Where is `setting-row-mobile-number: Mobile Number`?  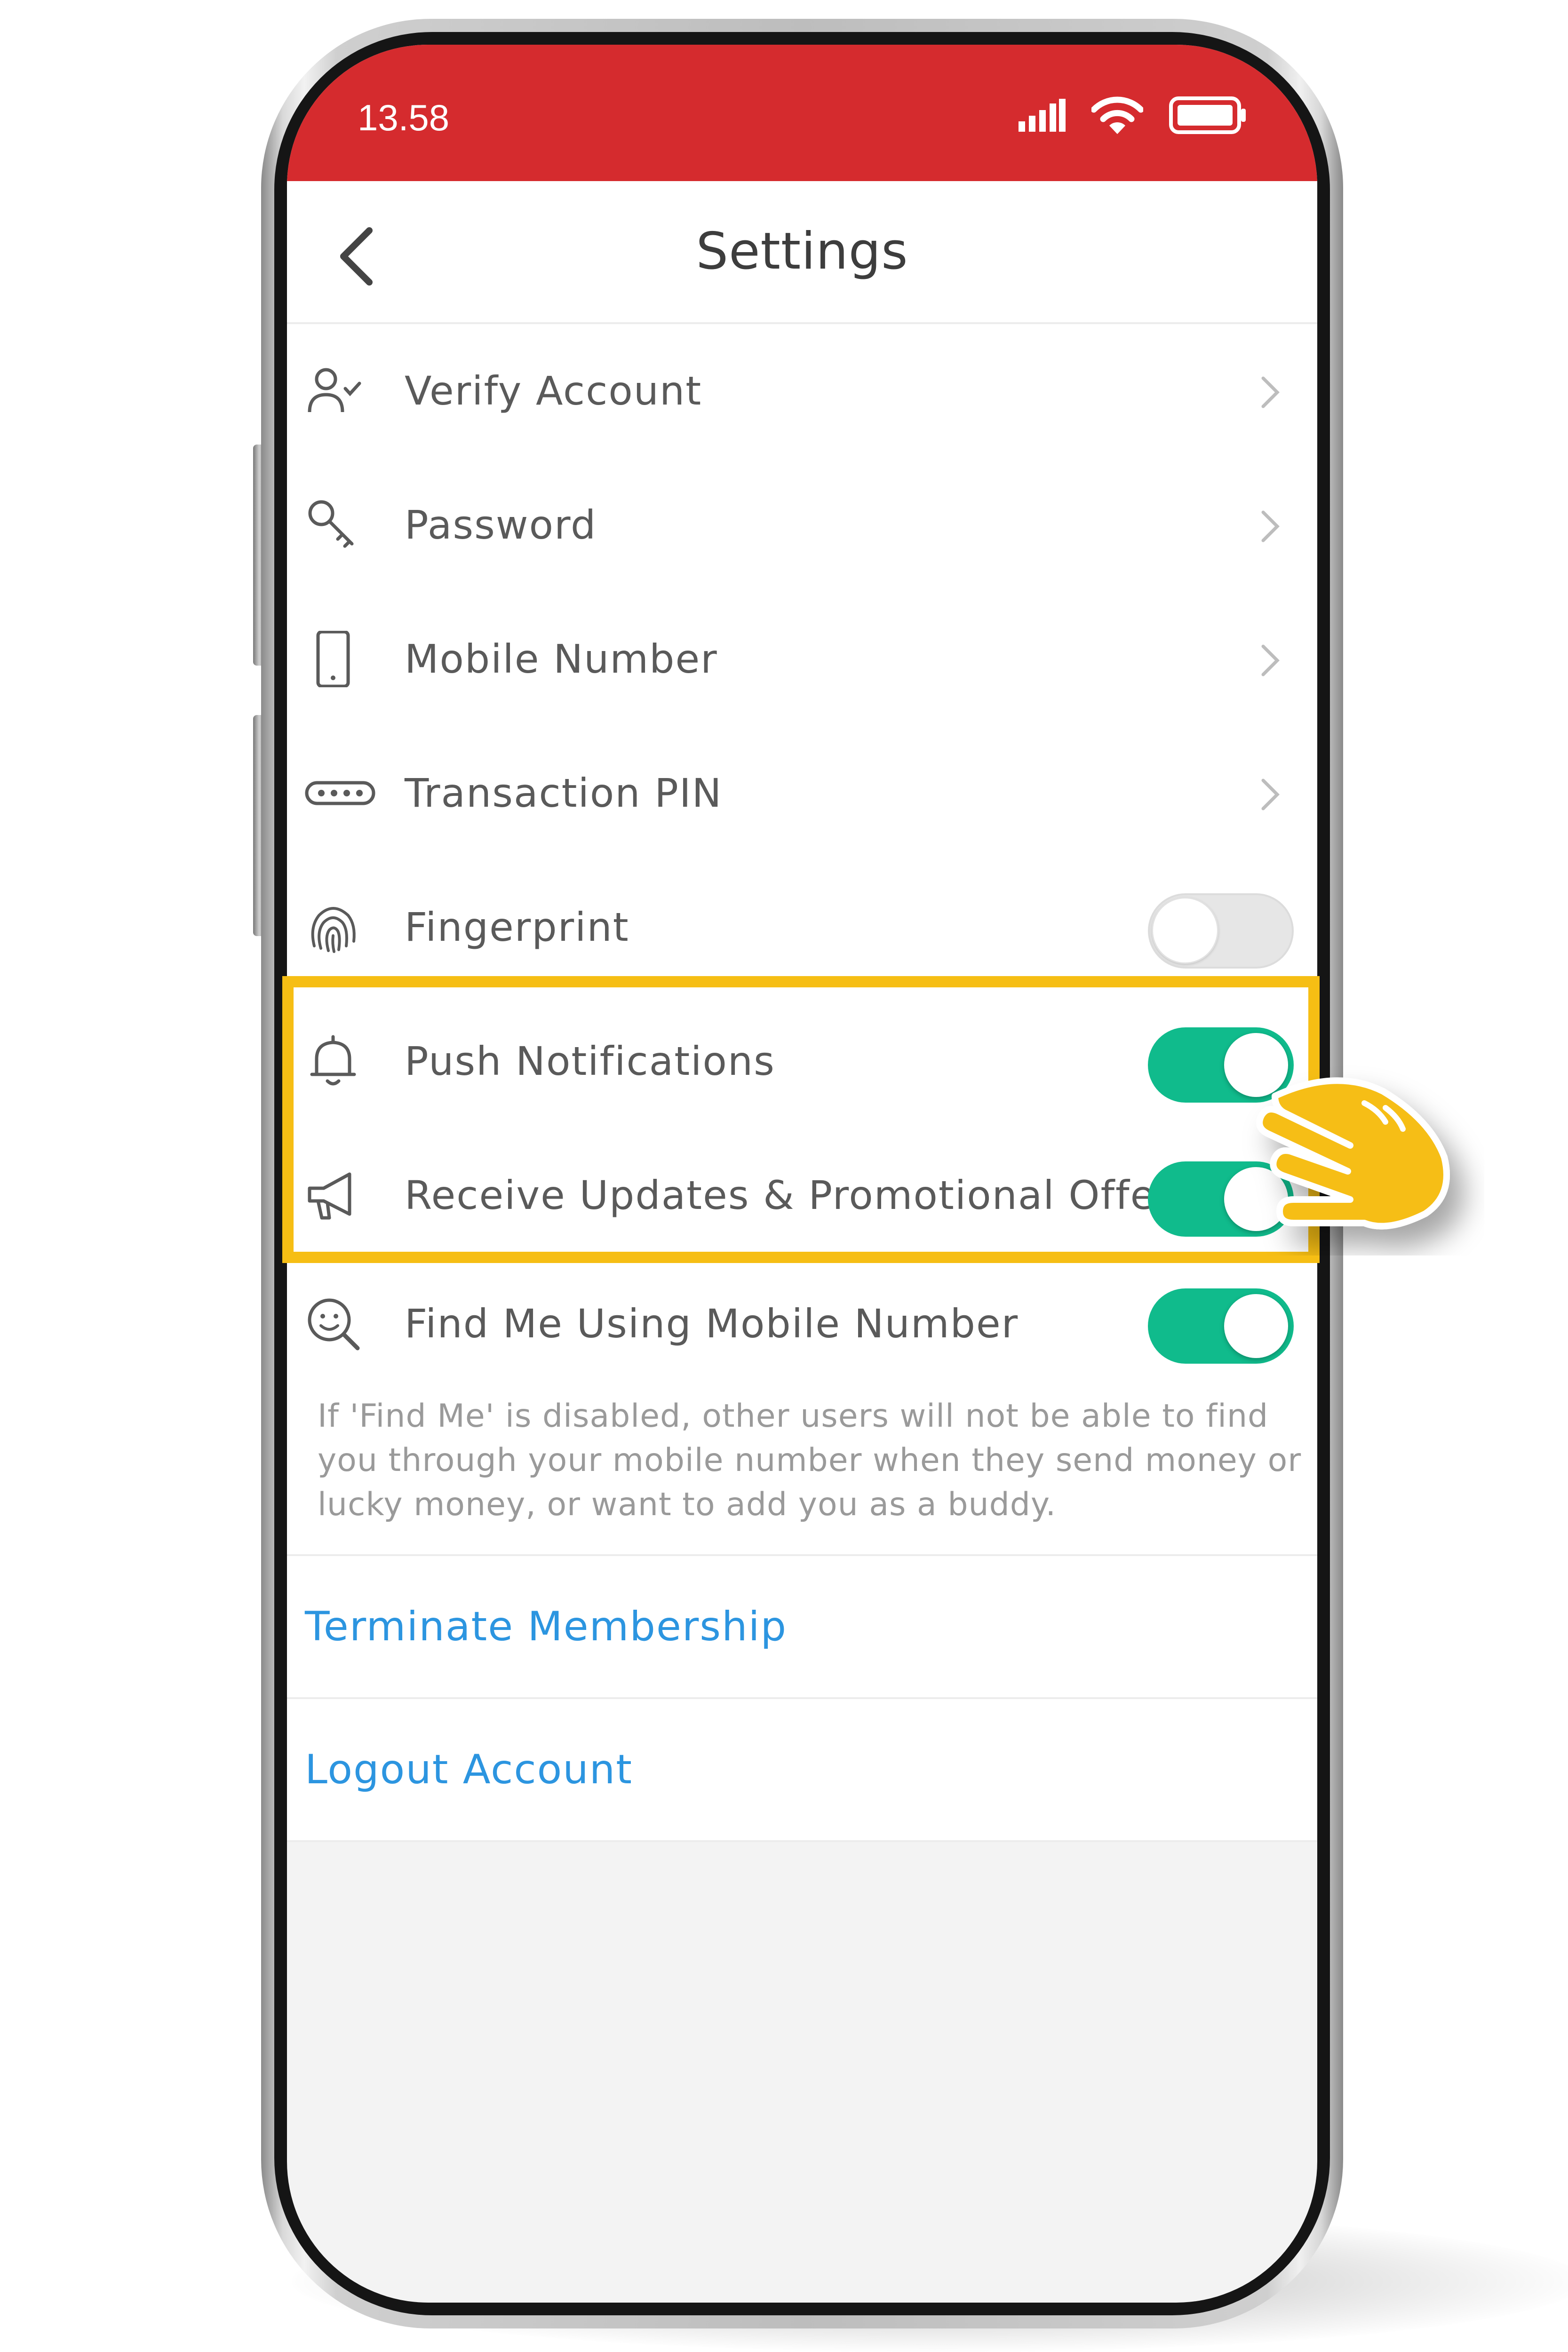
setting-row-mobile-number: Mobile Number is located at coordinates (802, 660).